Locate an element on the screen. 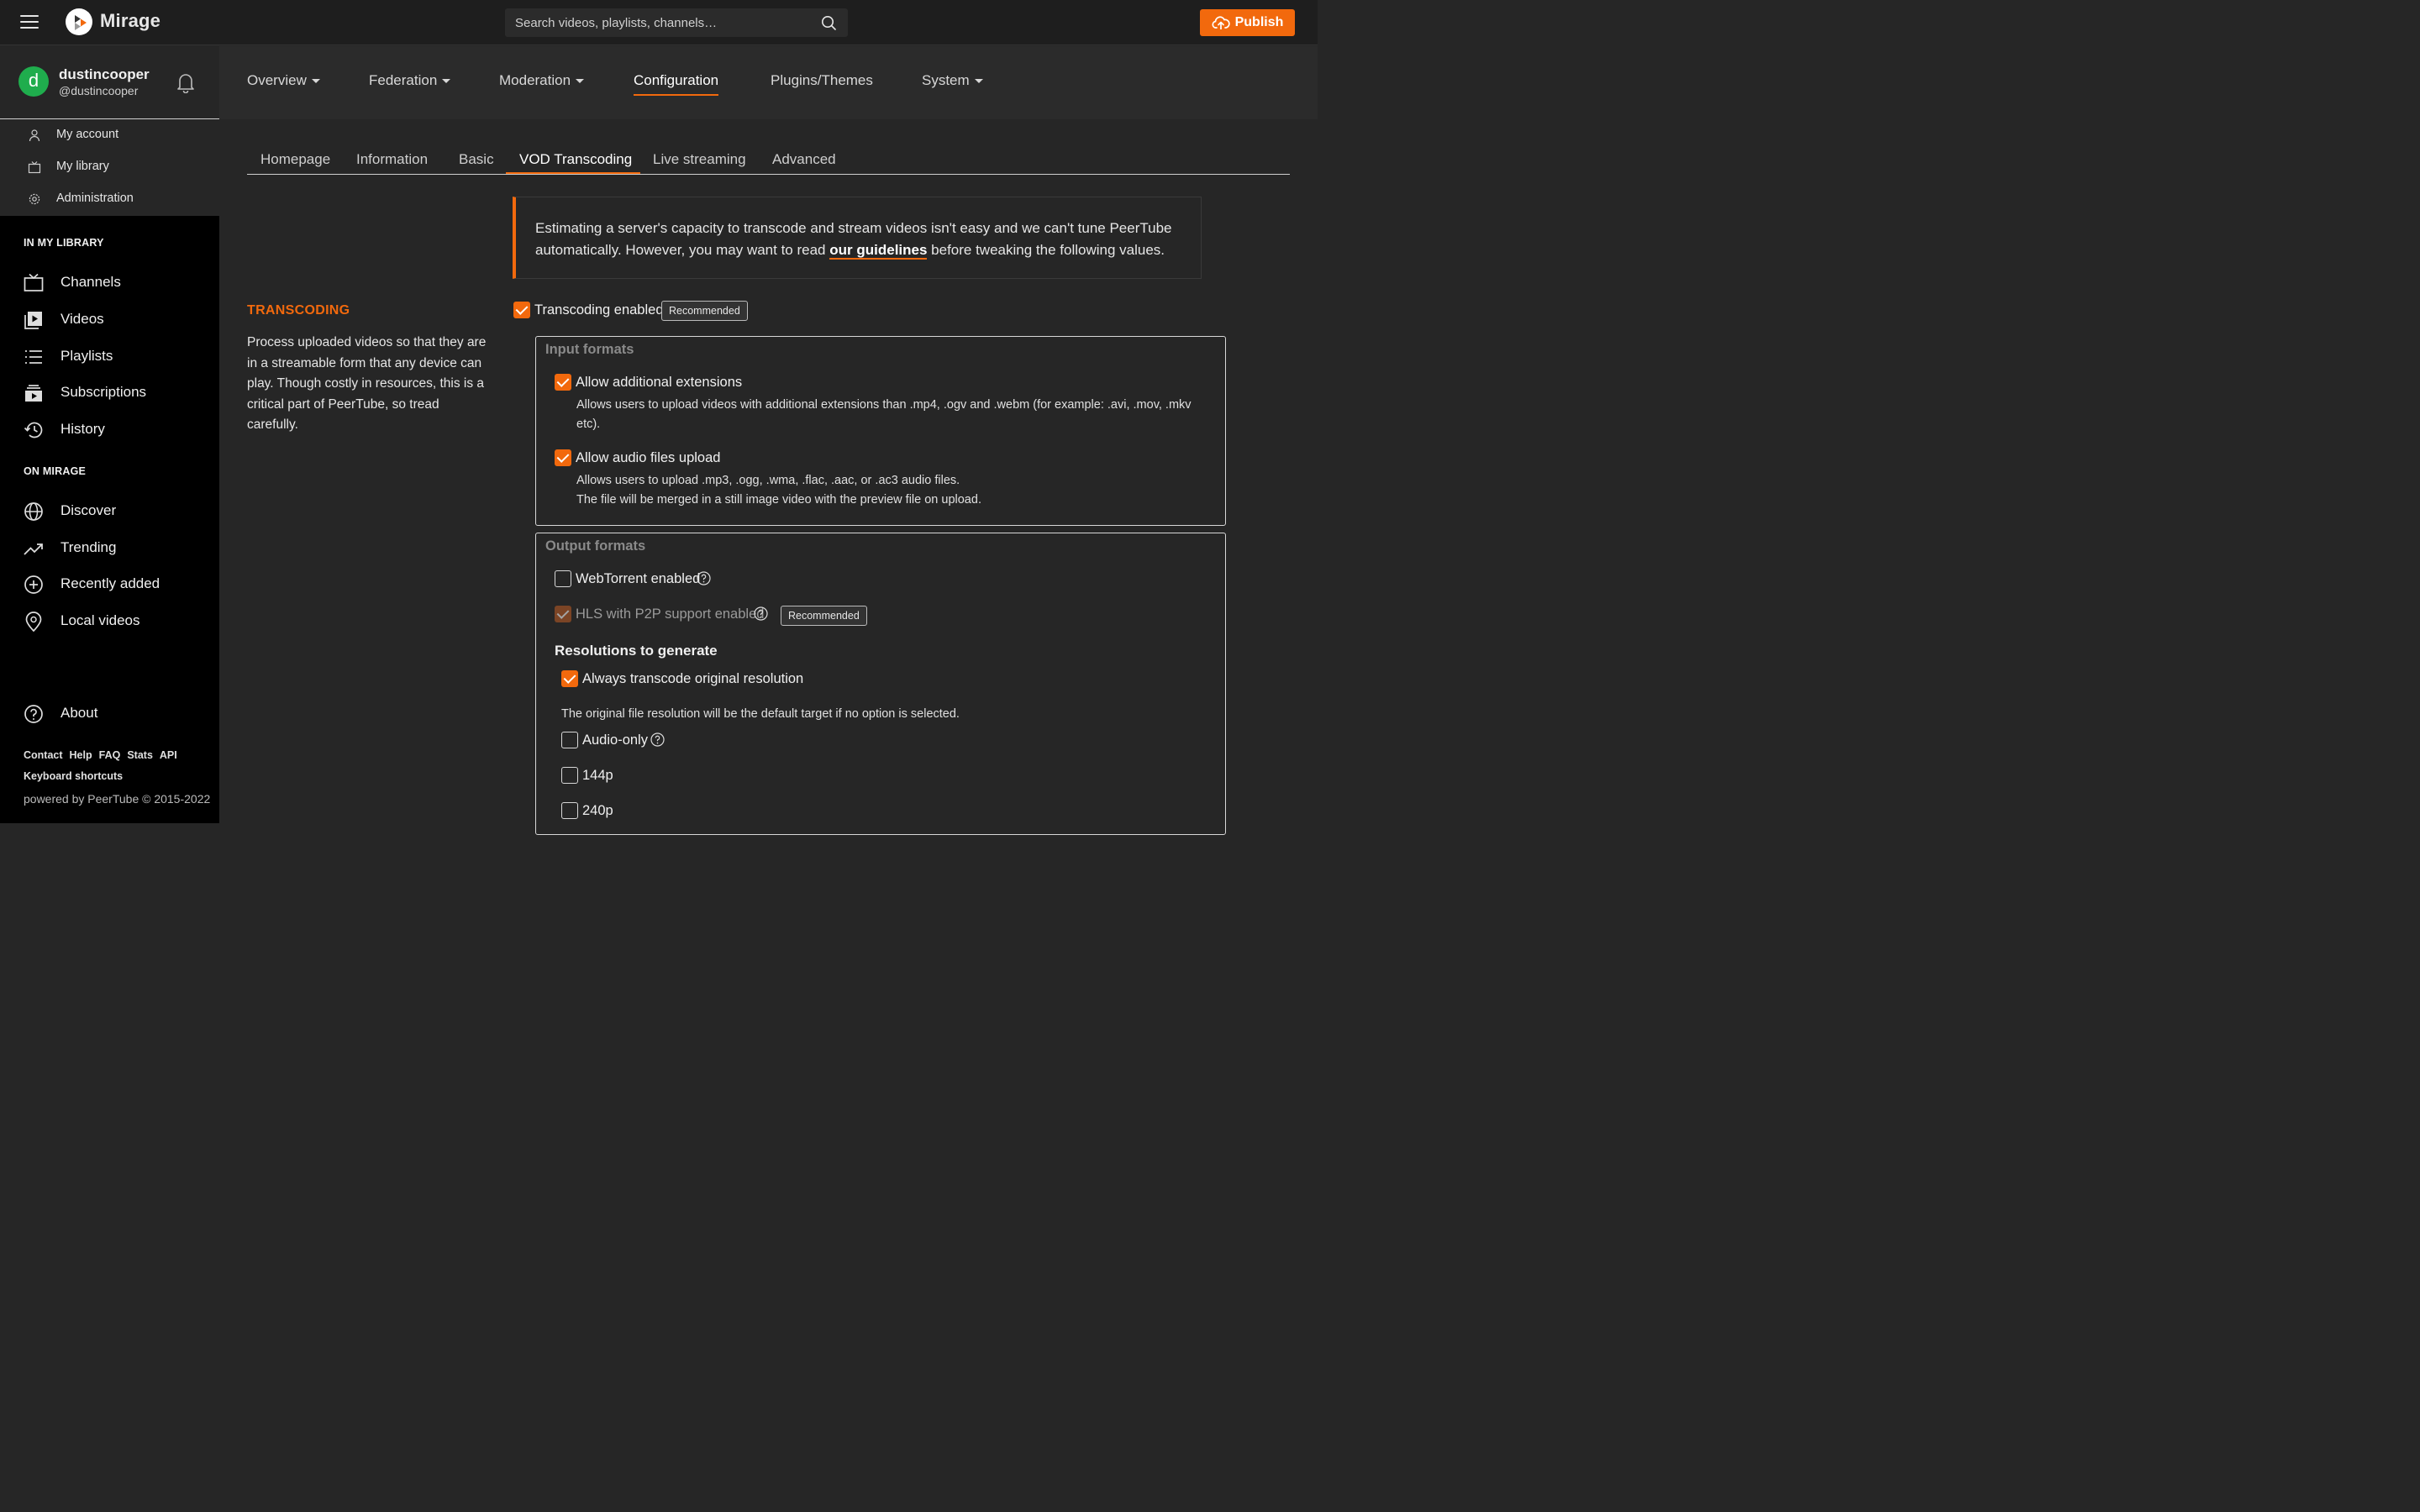  sidebar-item-trending: Trending is located at coordinates (109, 548).